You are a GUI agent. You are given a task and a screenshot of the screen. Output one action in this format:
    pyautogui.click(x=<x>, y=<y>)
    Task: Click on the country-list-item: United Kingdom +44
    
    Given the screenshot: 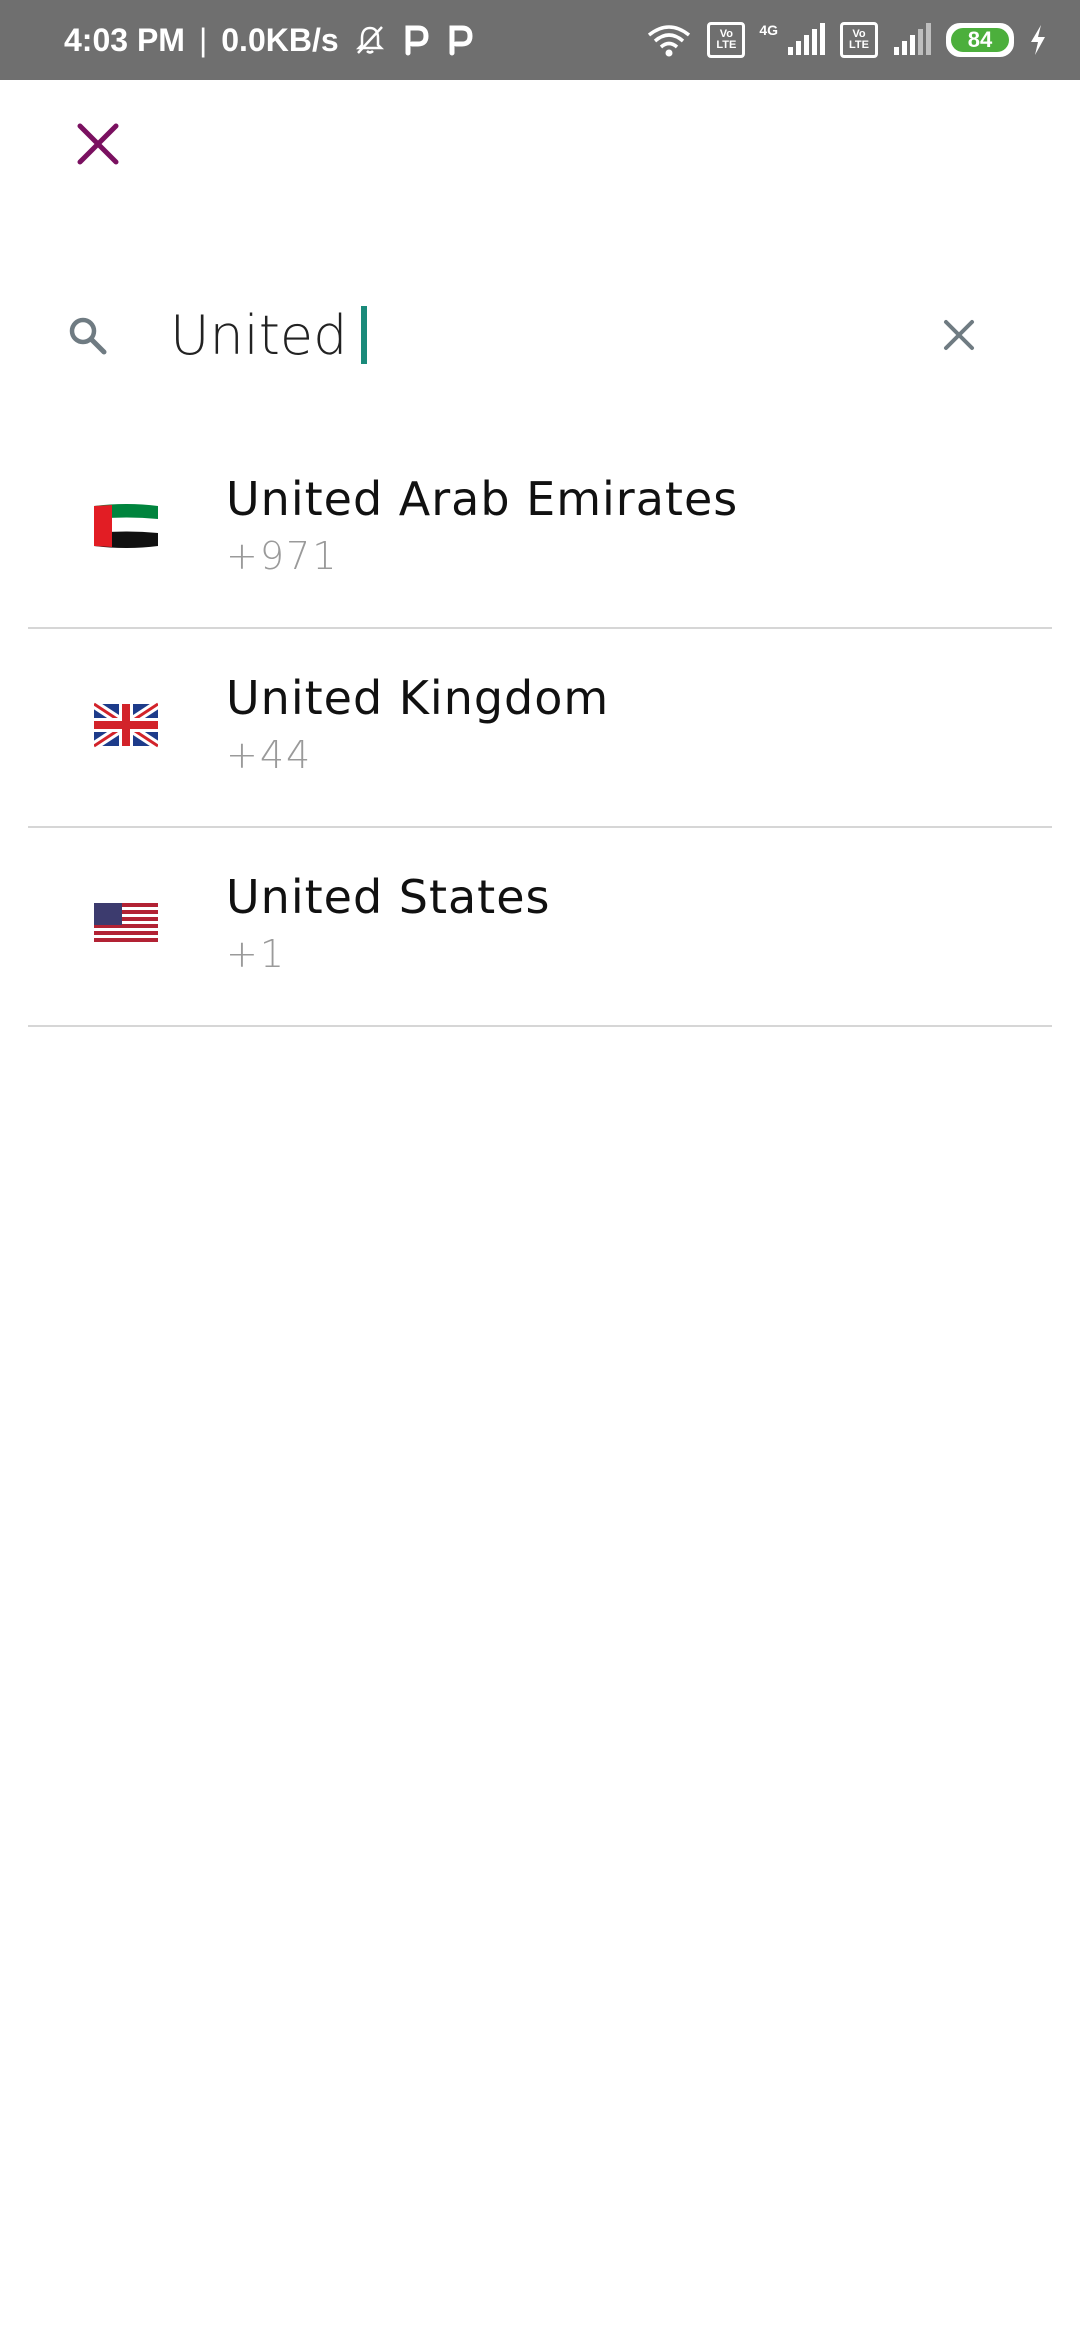 What is the action you would take?
    pyautogui.click(x=540, y=728)
    